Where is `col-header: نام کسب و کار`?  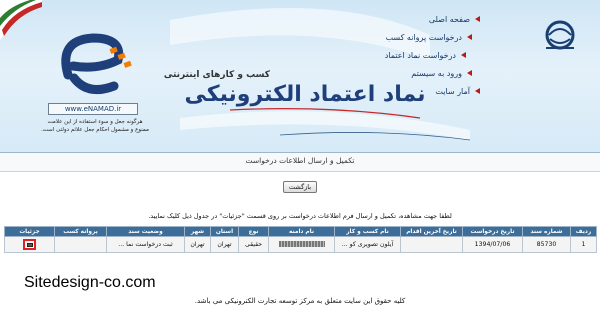 col-header: نام کسب و کار is located at coordinates (367, 231).